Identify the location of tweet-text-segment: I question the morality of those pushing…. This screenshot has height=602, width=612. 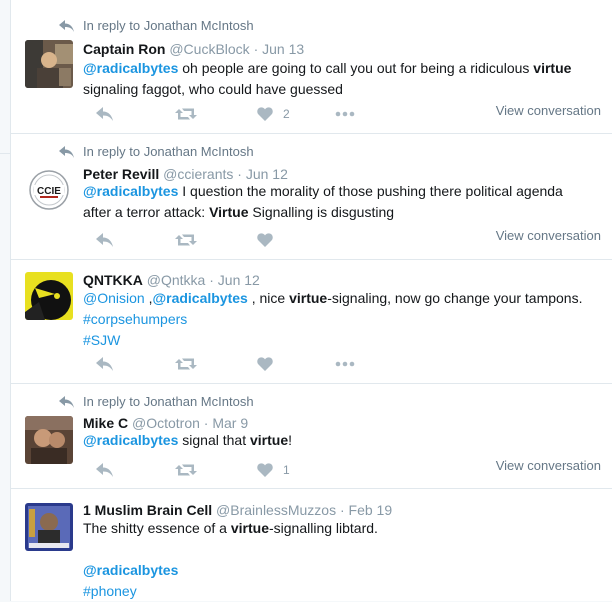
(370, 191).